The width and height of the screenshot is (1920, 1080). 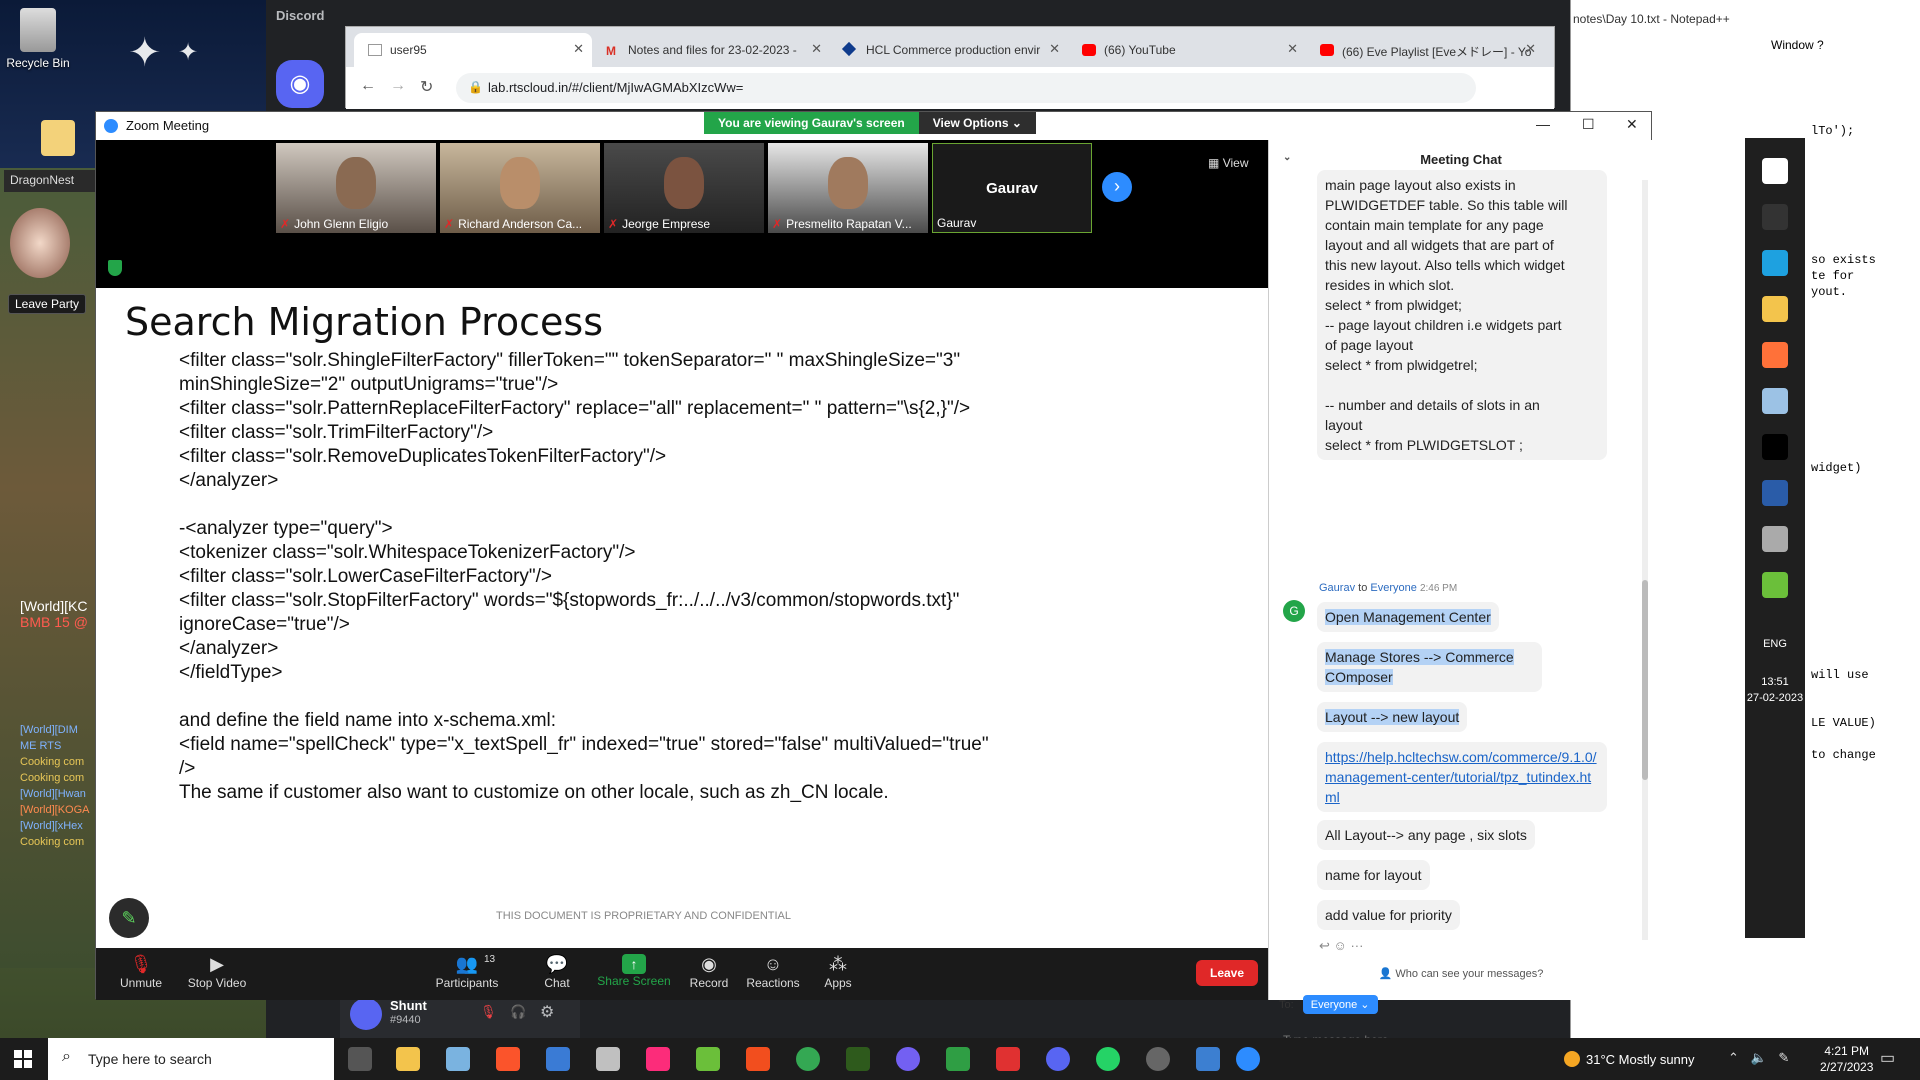 I want to click on folder-desktop-icon, so click(x=58, y=140).